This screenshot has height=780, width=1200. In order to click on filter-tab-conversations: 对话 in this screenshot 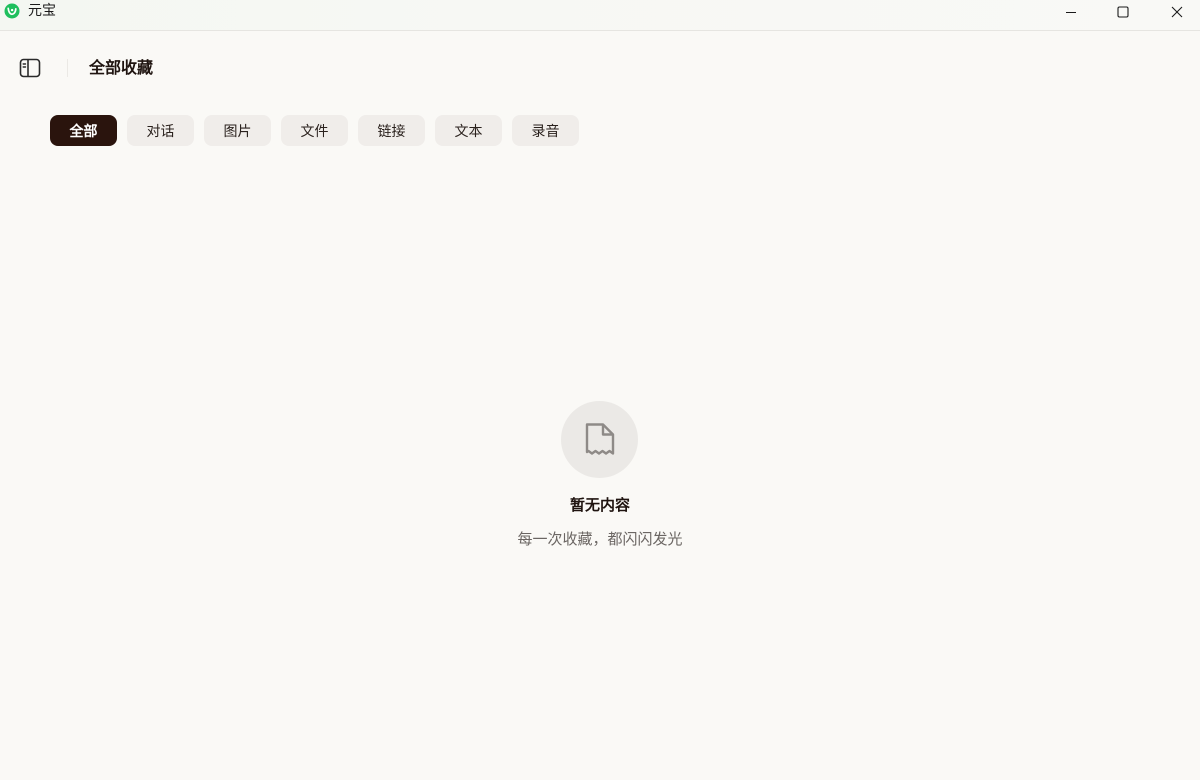, I will do `click(160, 130)`.